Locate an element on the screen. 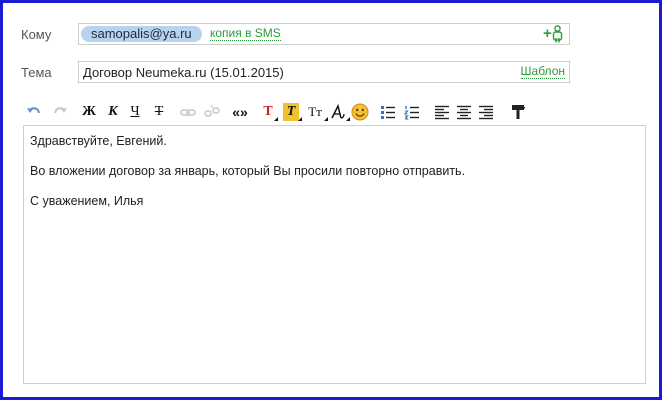 The width and height of the screenshot is (662, 400). font-size-button: Тт is located at coordinates (316, 112).